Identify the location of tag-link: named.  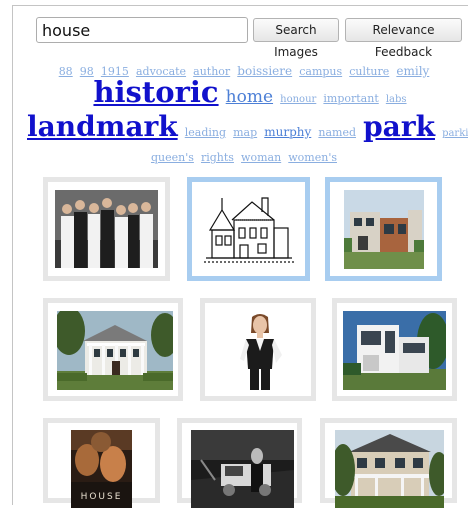
(337, 132).